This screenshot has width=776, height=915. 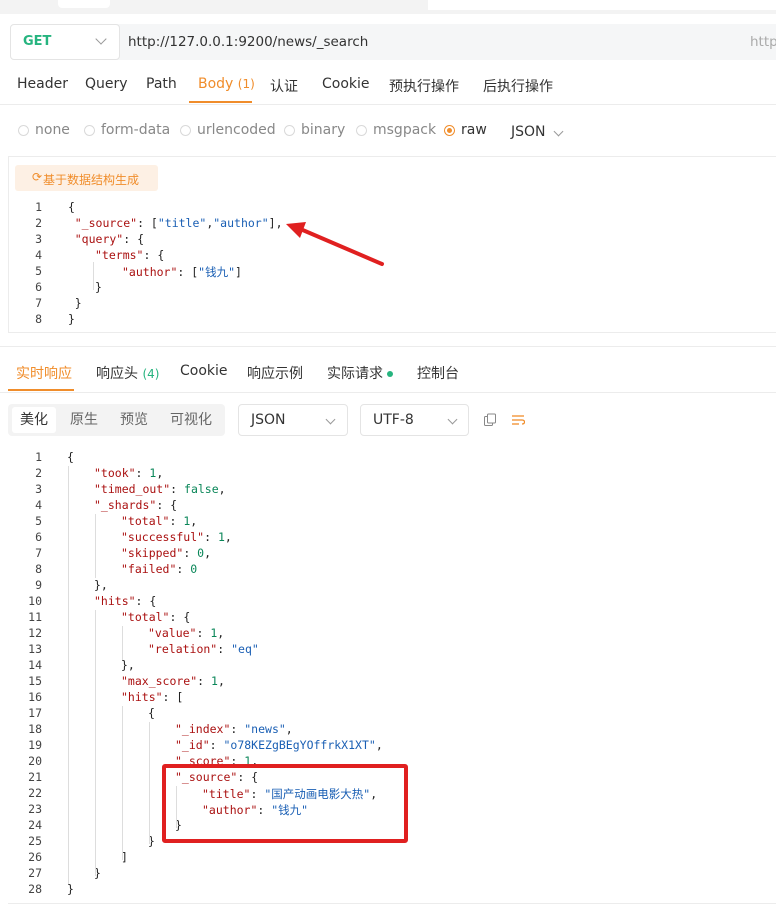 What do you see at coordinates (86, 178) in the screenshot?
I see `generate-from-schema-button: ⟳ 基于数据结构生成` at bounding box center [86, 178].